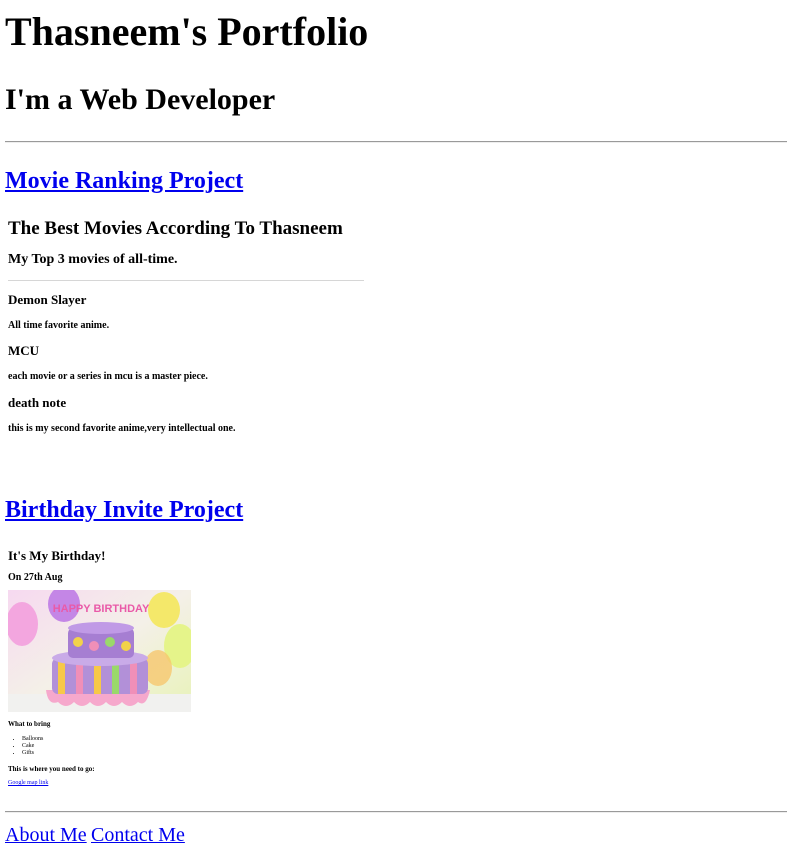 The image size is (794, 843). I want to click on movie-embed-divider, so click(186, 280).